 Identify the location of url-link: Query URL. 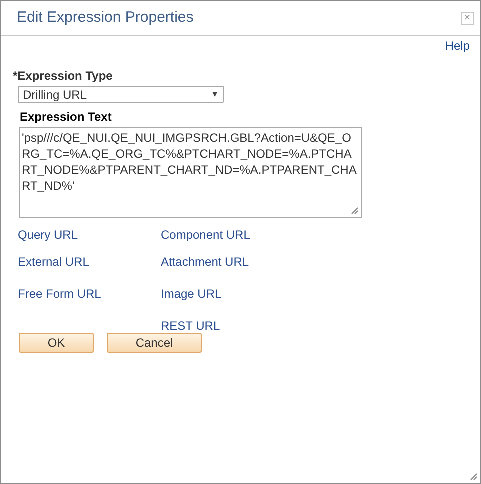
(48, 235).